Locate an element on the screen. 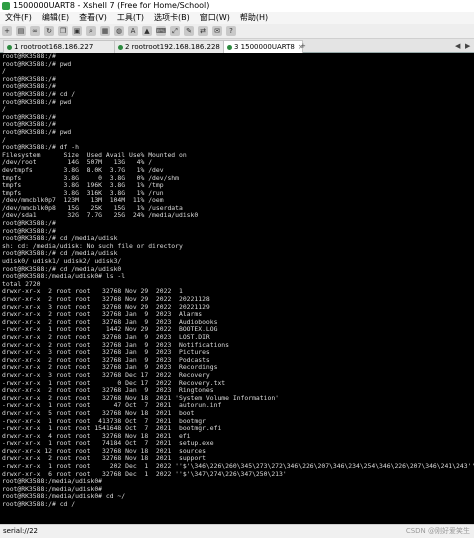 This screenshot has width=474, height=538. copy-icon: ❐ is located at coordinates (63, 31).